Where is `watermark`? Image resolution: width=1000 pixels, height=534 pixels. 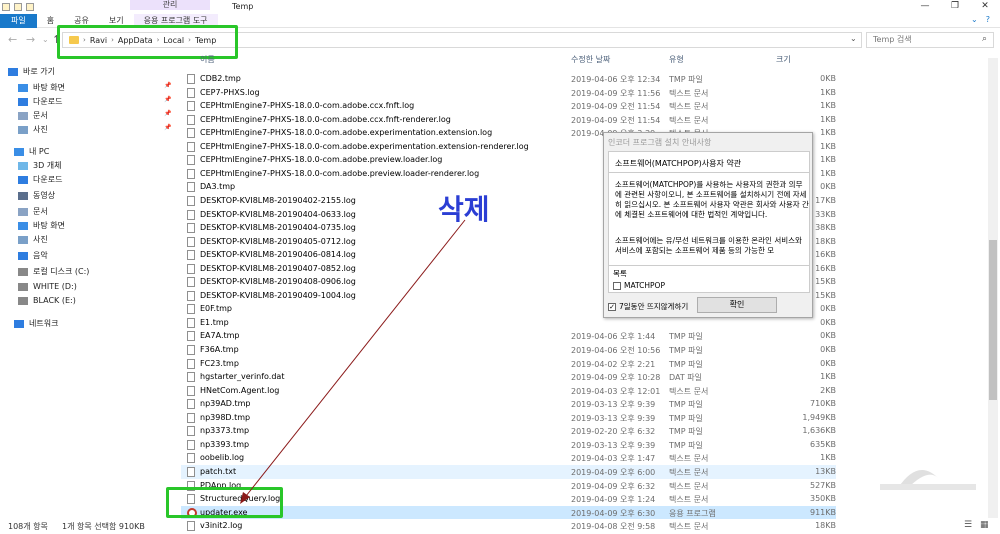 watermark is located at coordinates (928, 479).